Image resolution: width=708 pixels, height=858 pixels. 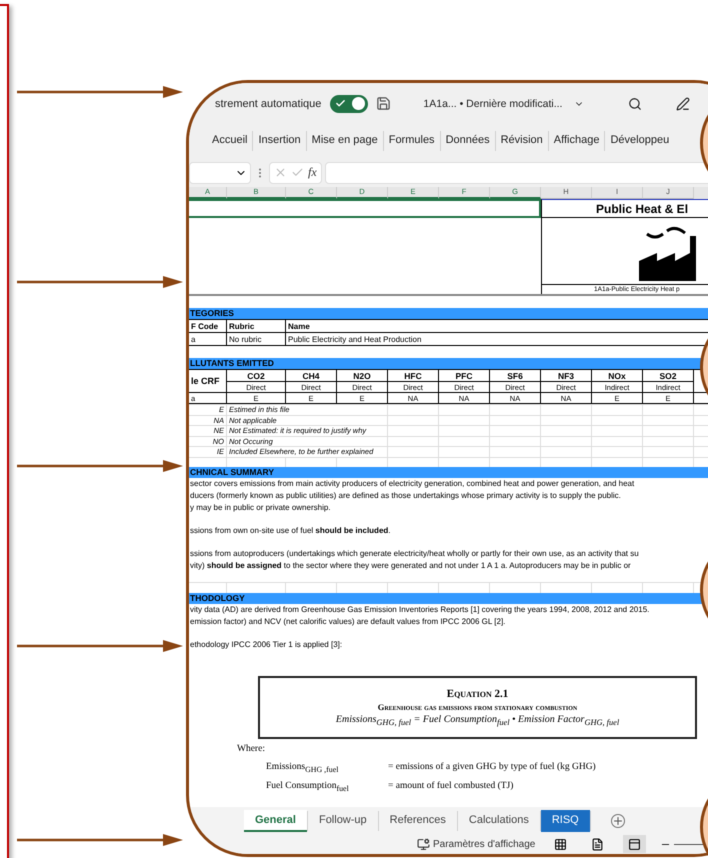 What do you see at coordinates (405, 496) in the screenshot?
I see `text-line: ducers (formerly known as public utilities) are defined as those undertakings whose primary activity is to supply the public.` at bounding box center [405, 496].